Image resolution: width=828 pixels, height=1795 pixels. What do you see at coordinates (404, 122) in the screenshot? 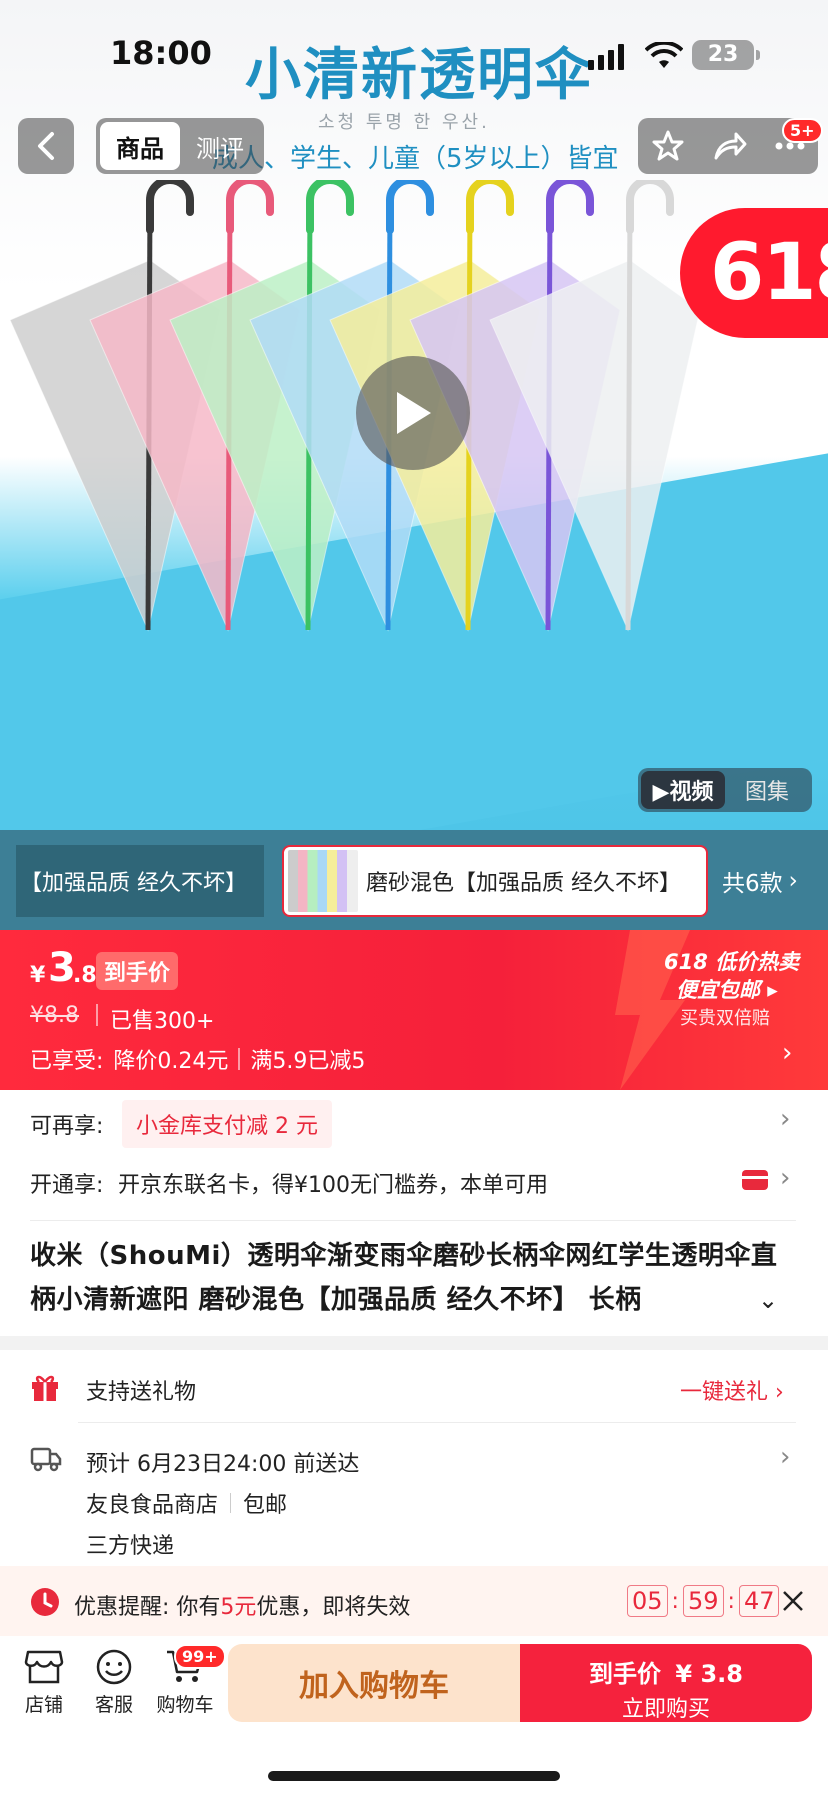
I see `hero-korean-text: 소청 투명 한 우산.` at bounding box center [404, 122].